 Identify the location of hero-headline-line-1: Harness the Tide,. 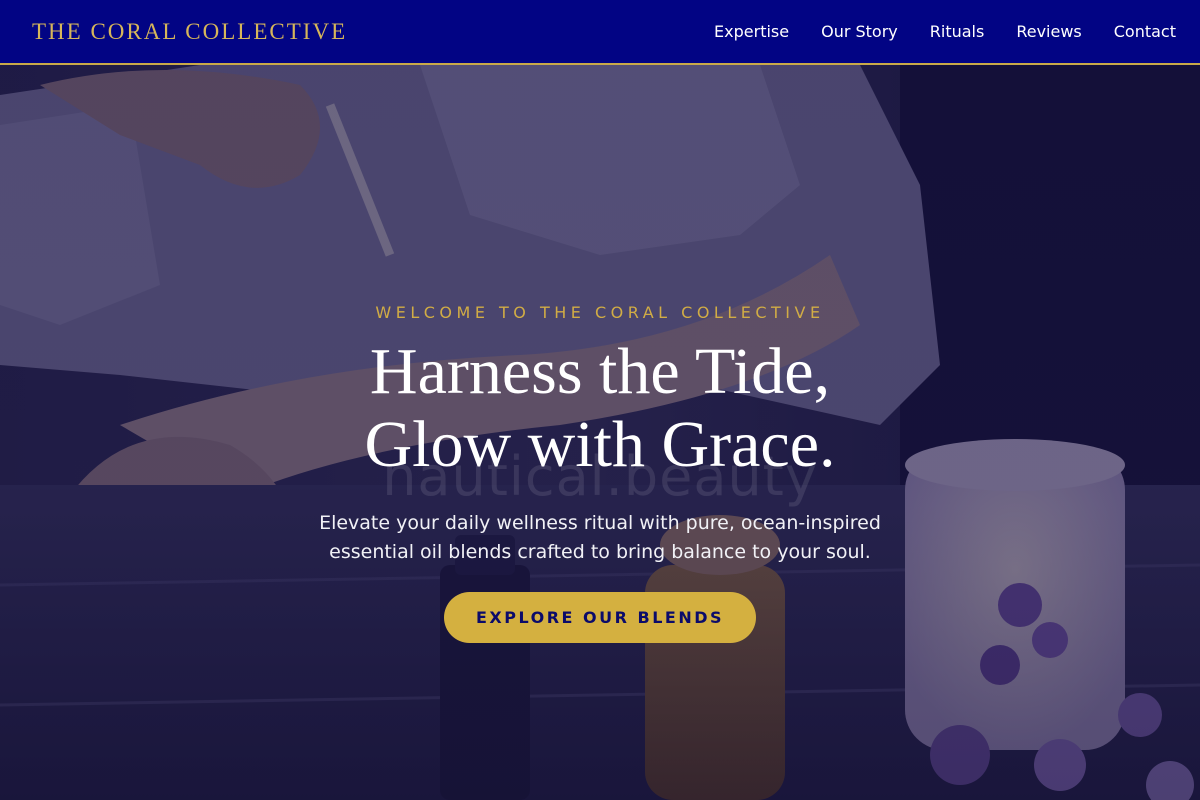
(600, 371).